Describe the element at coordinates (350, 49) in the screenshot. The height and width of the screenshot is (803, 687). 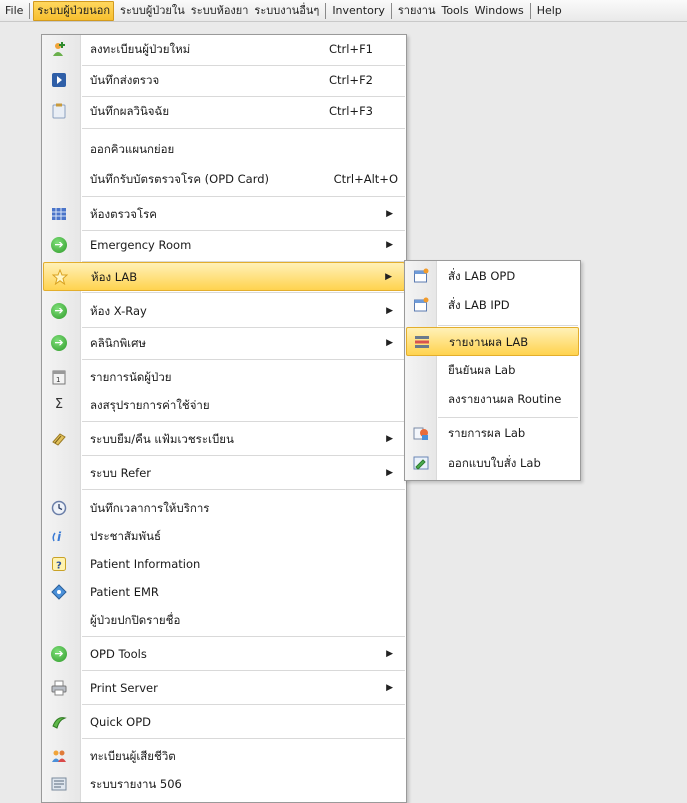
I see `menu-item-shortcut: Ctrl+F1` at that location.